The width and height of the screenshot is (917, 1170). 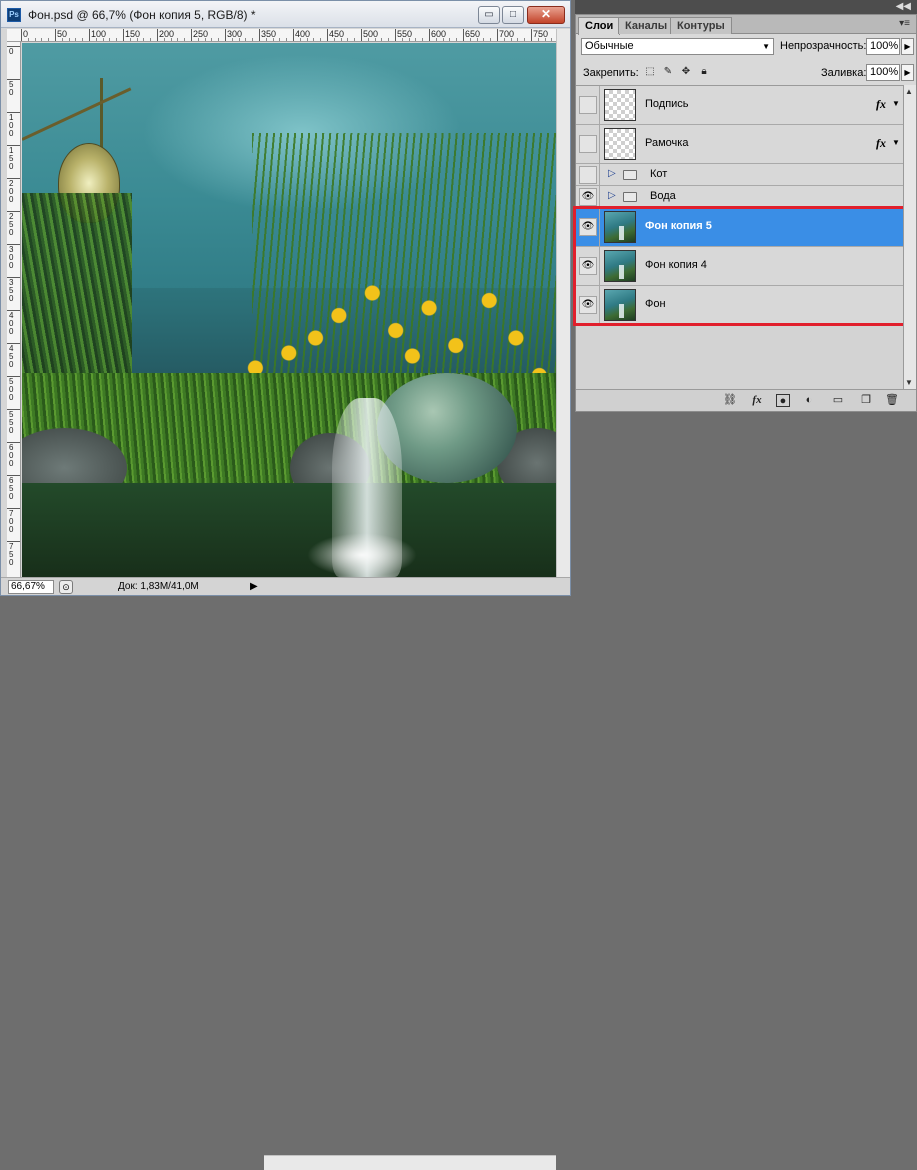 I want to click on blend-mode-select: Обычные ▼, so click(x=677, y=46).